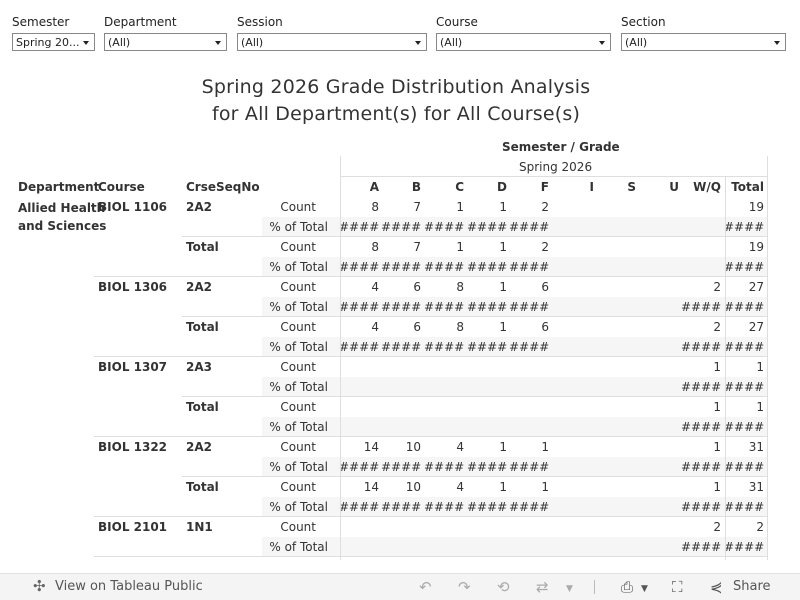  What do you see at coordinates (133, 287) in the screenshot?
I see `course-label: BIOL 1306` at bounding box center [133, 287].